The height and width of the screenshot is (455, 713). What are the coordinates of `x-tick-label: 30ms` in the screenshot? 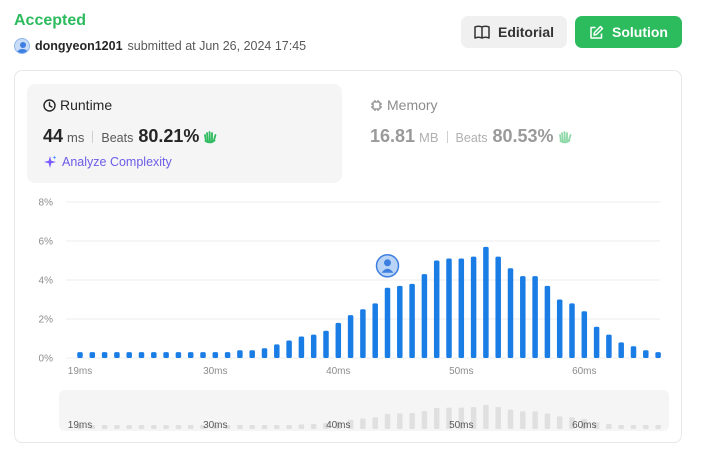 It's located at (215, 371).